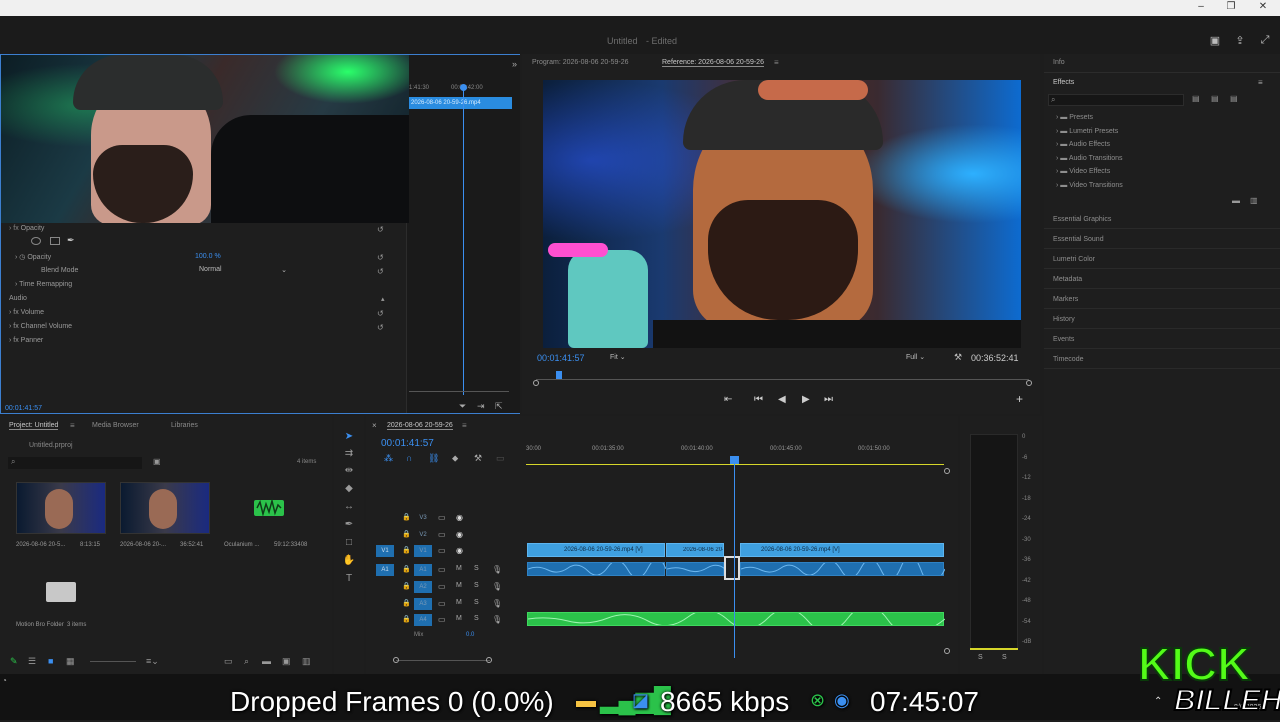 The image size is (1280, 722). What do you see at coordinates (455, 458) in the screenshot?
I see `add-marker-icon: ⬥` at bounding box center [455, 458].